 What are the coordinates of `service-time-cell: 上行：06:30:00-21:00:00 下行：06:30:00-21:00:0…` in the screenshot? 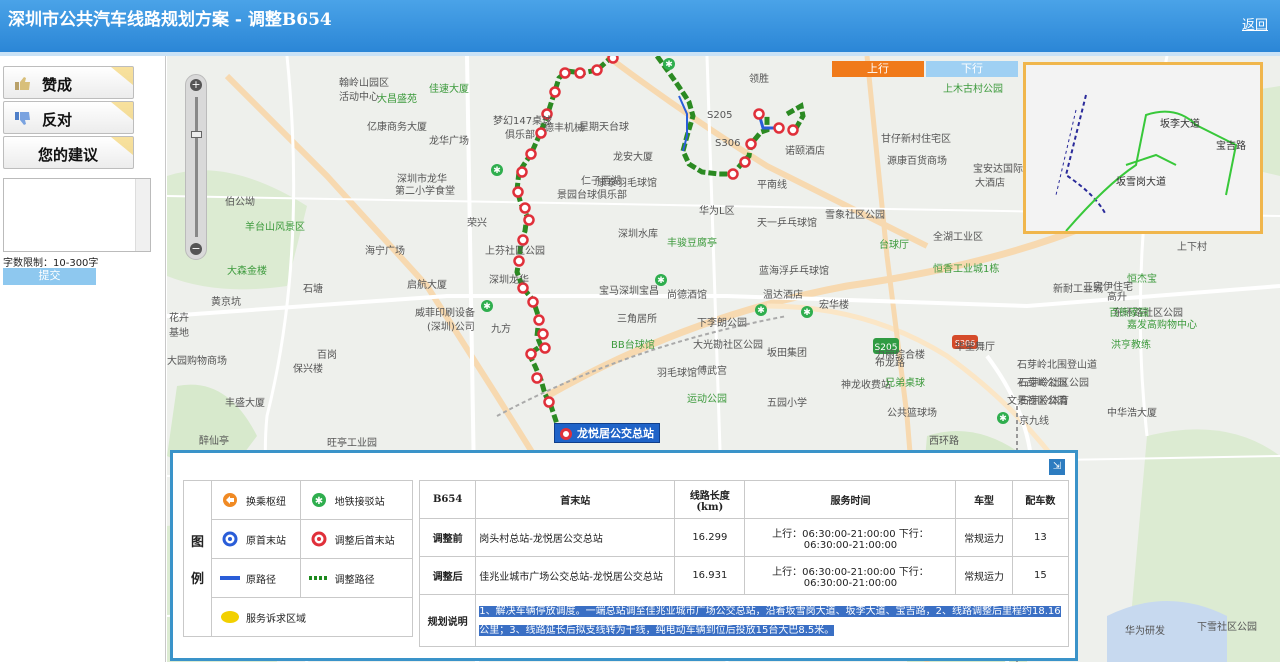 It's located at (850, 575).